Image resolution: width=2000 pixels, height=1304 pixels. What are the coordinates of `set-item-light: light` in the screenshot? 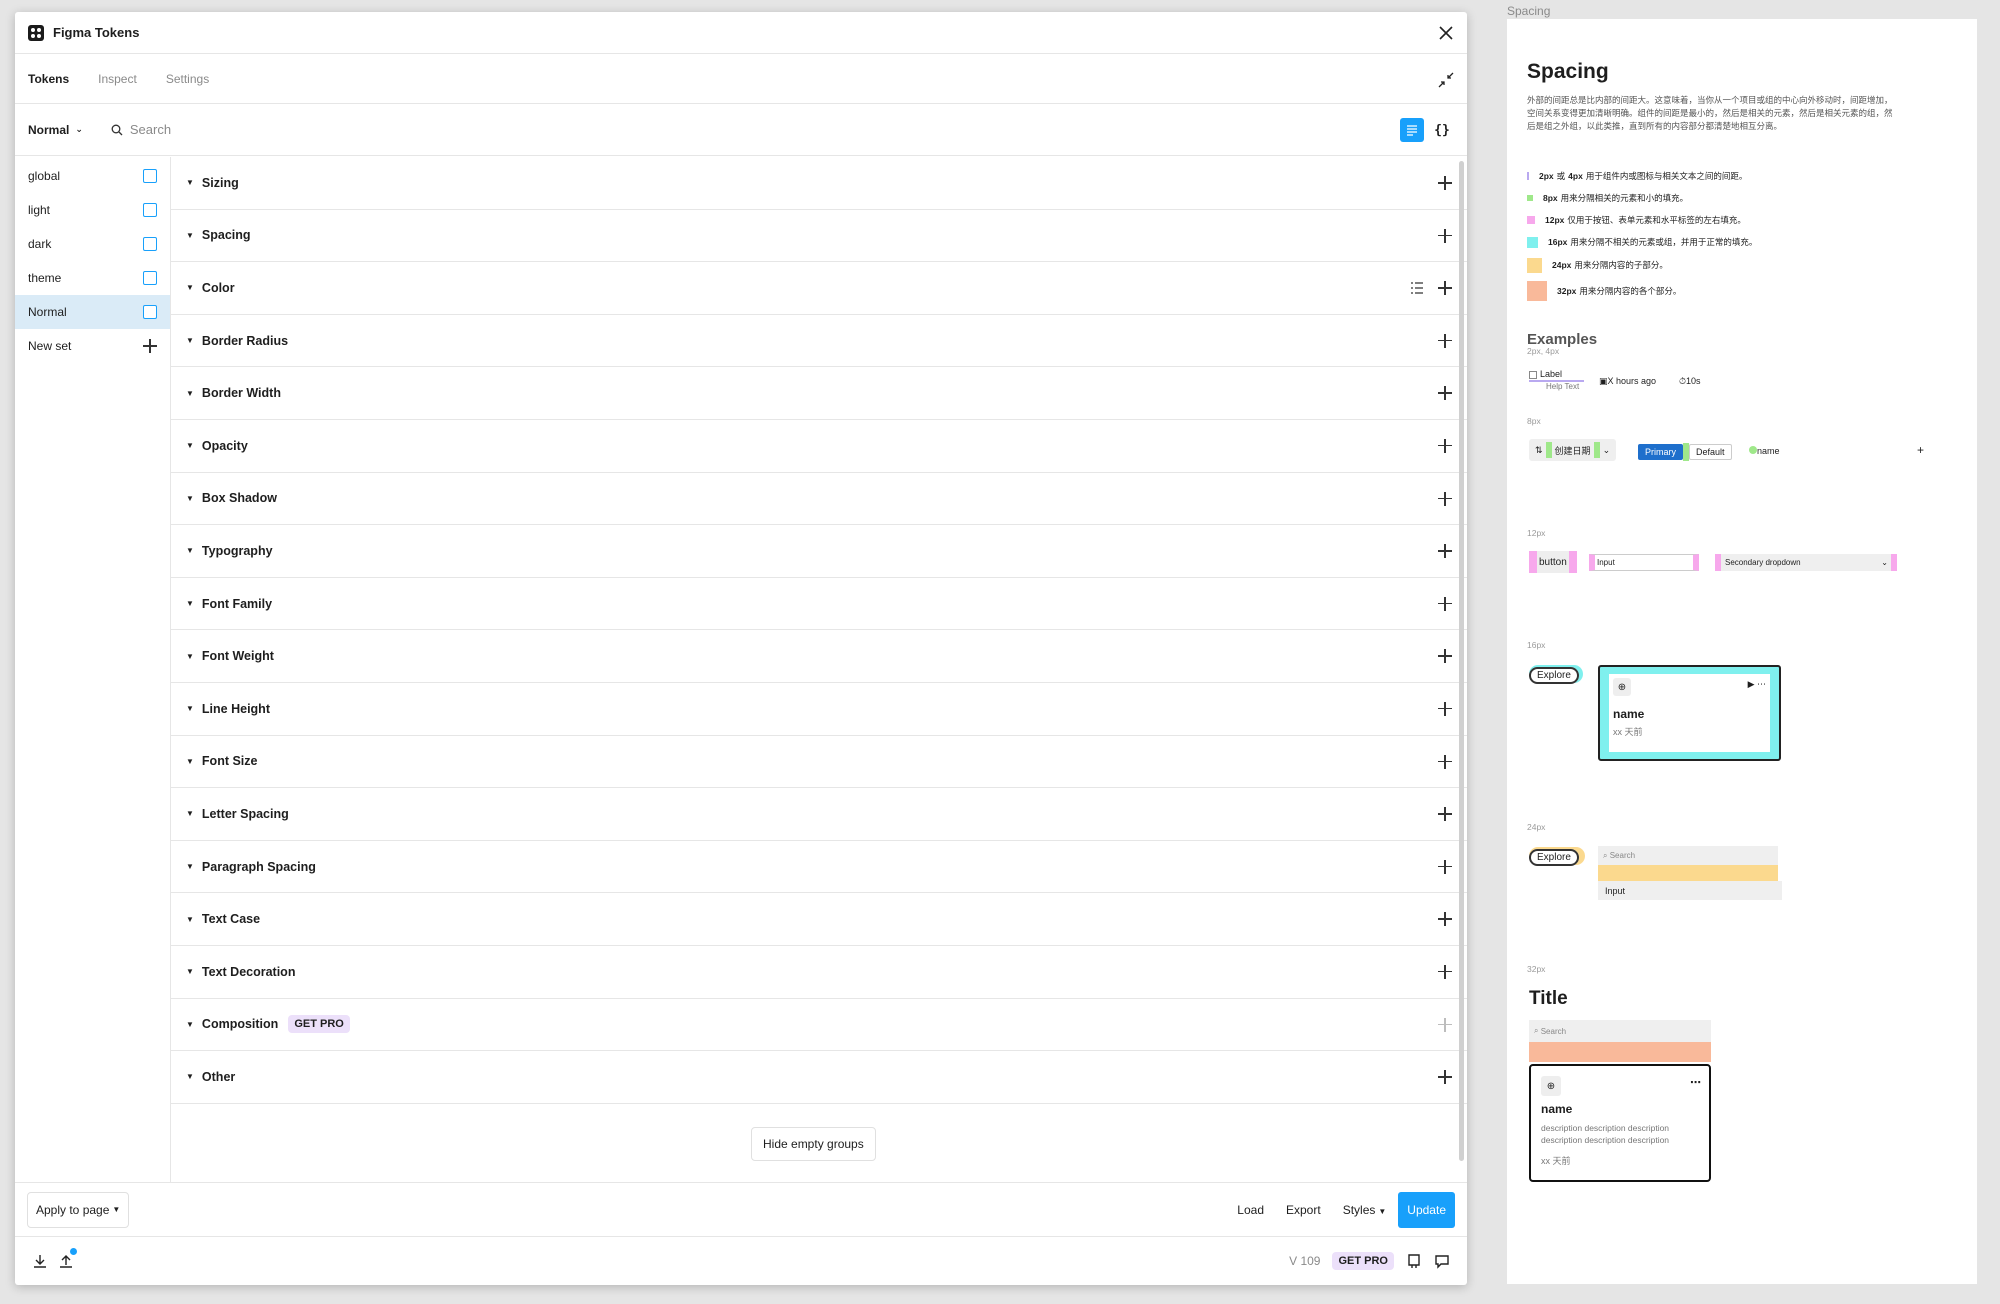 It's located at (92, 210).